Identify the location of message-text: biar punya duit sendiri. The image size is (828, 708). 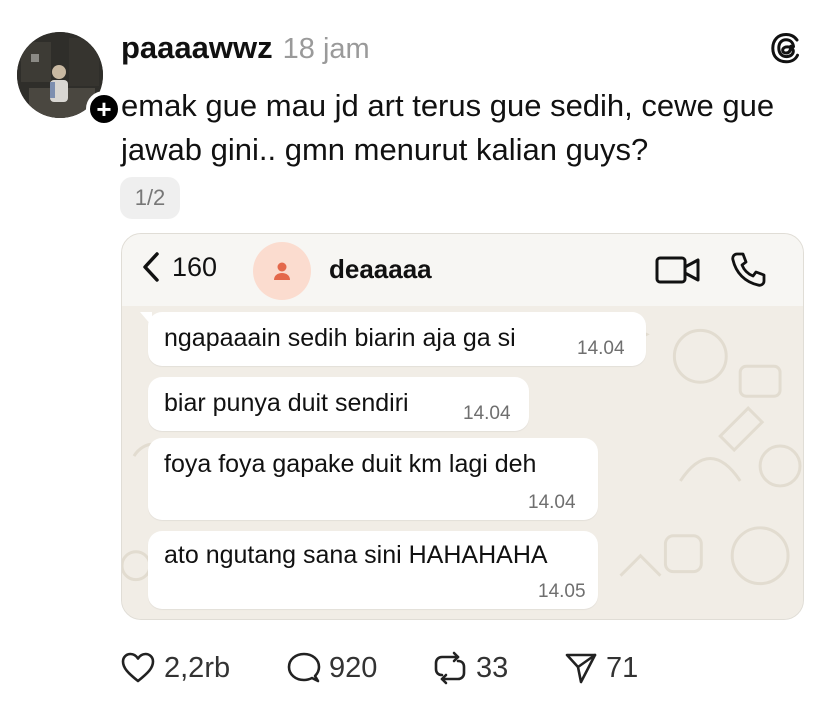
(286, 403).